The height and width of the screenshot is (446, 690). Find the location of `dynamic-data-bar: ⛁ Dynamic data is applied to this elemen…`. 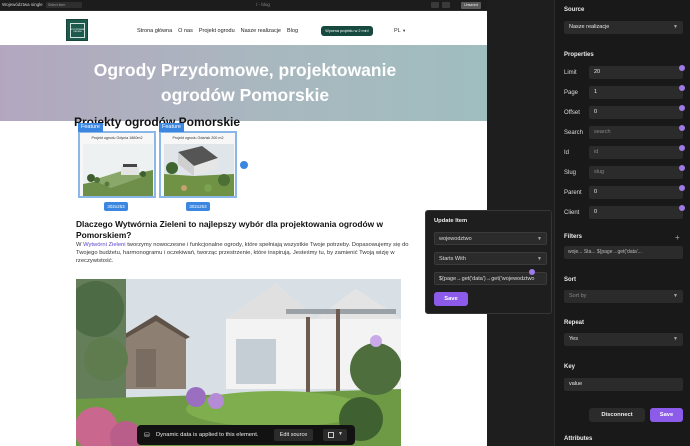

dynamic-data-bar: ⛁ Dynamic data is applied to this elemen… is located at coordinates (246, 435).